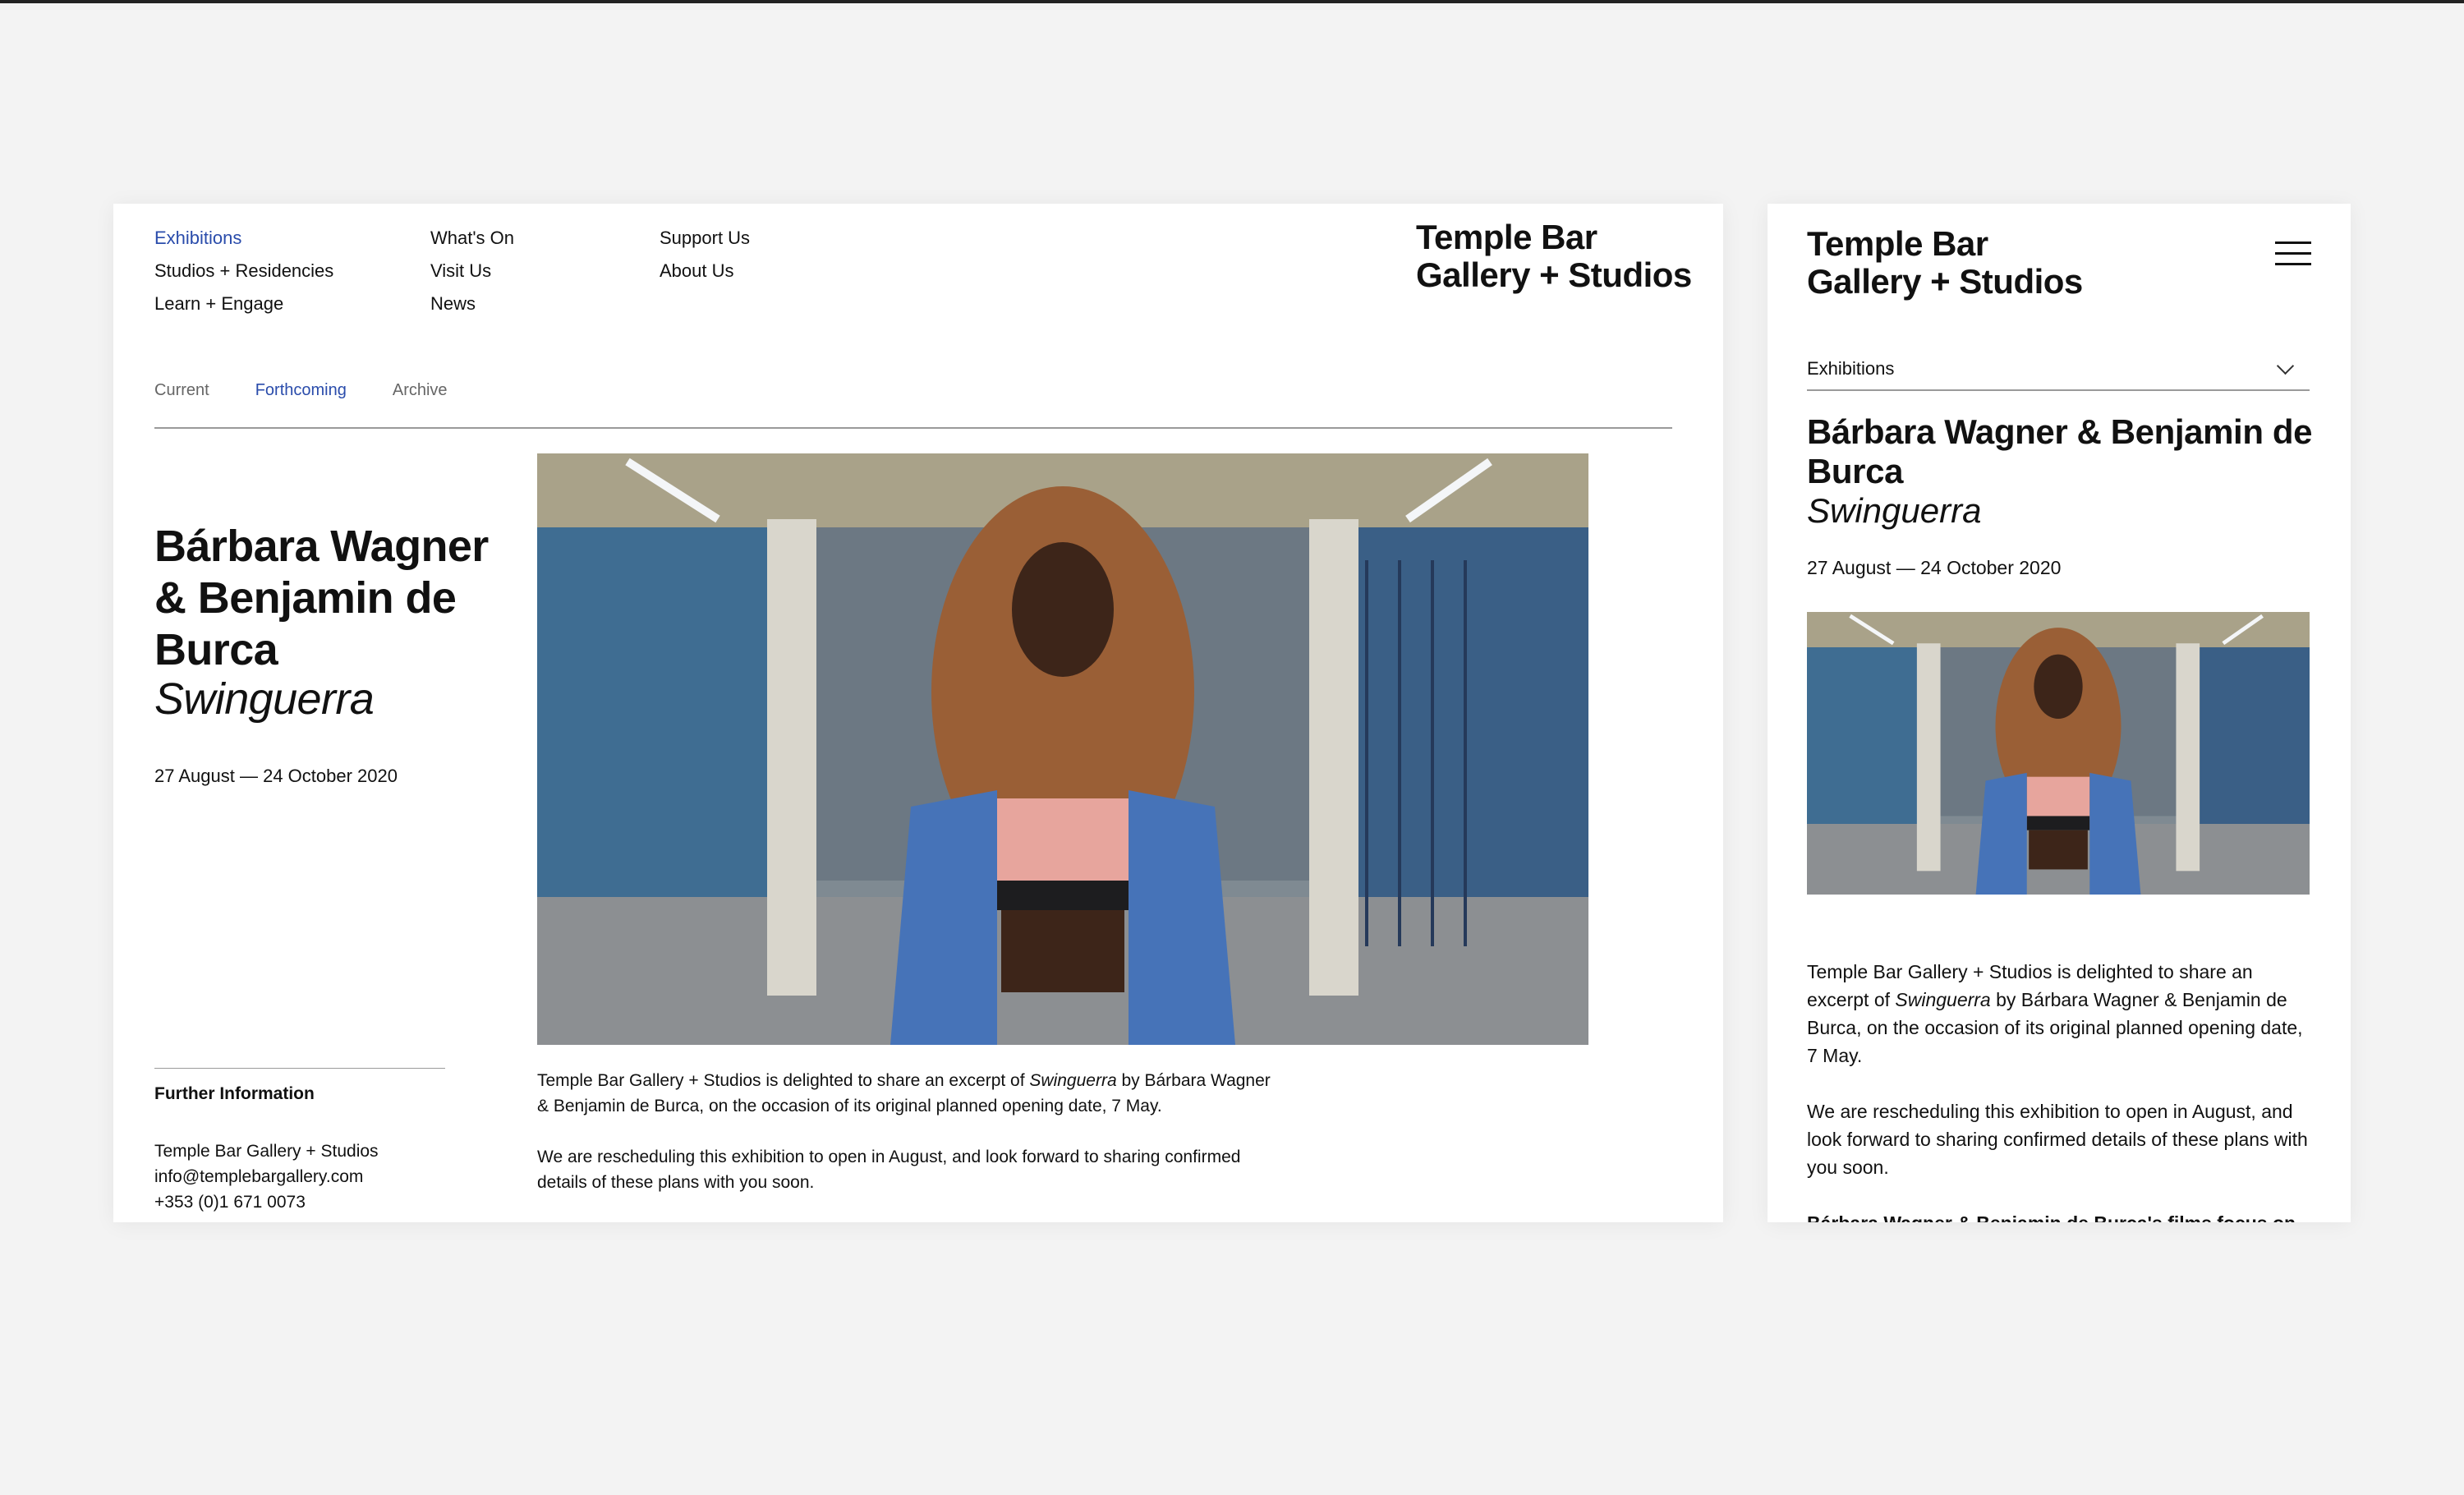 Image resolution: width=2464 pixels, height=1495 pixels. What do you see at coordinates (1897, 244) in the screenshot?
I see `mobile-logo-line-1: Temple Bar` at bounding box center [1897, 244].